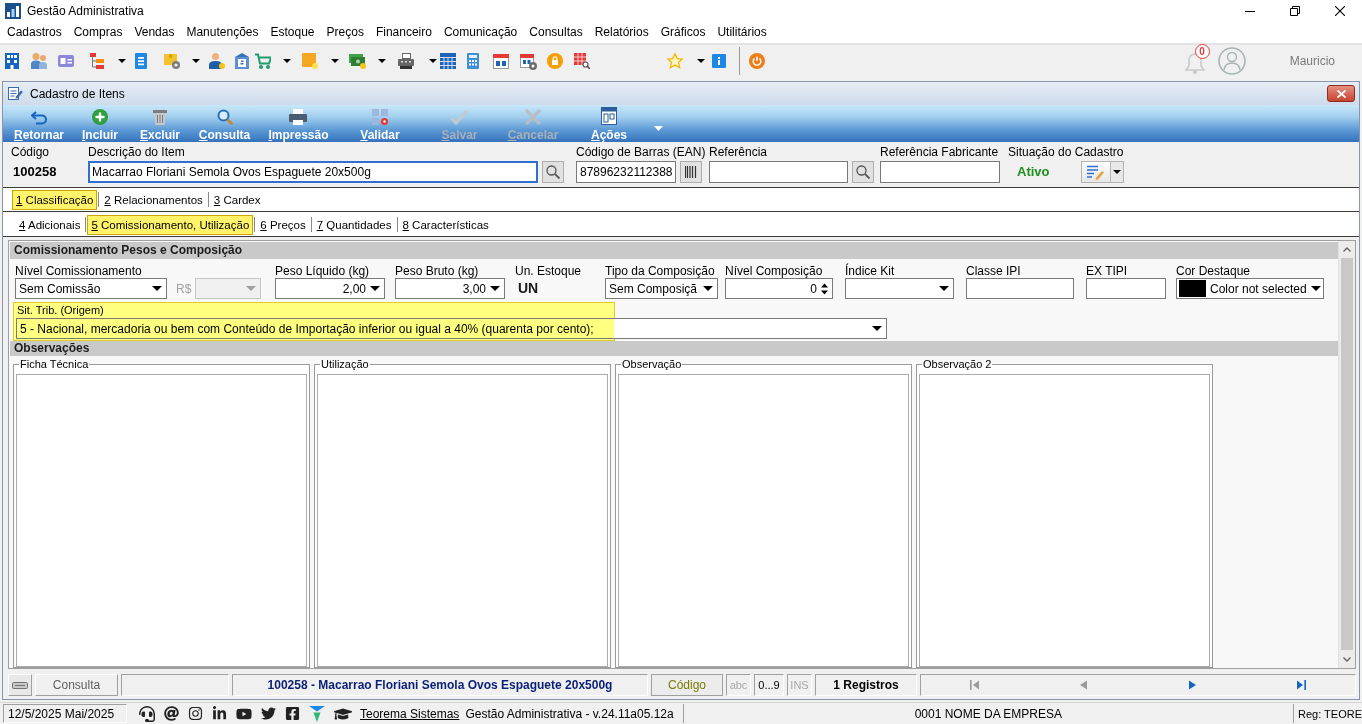 This screenshot has width=1362, height=724. Describe the element at coordinates (50, 225) in the screenshot. I see `tab: 4 Adicionais` at that location.